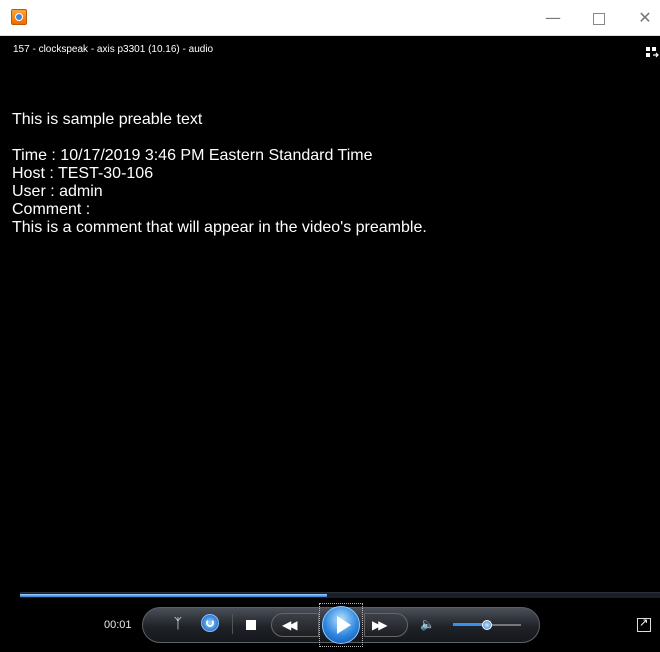 The width and height of the screenshot is (660, 652). Describe the element at coordinates (341, 625) in the screenshot. I see `play-icon` at that location.